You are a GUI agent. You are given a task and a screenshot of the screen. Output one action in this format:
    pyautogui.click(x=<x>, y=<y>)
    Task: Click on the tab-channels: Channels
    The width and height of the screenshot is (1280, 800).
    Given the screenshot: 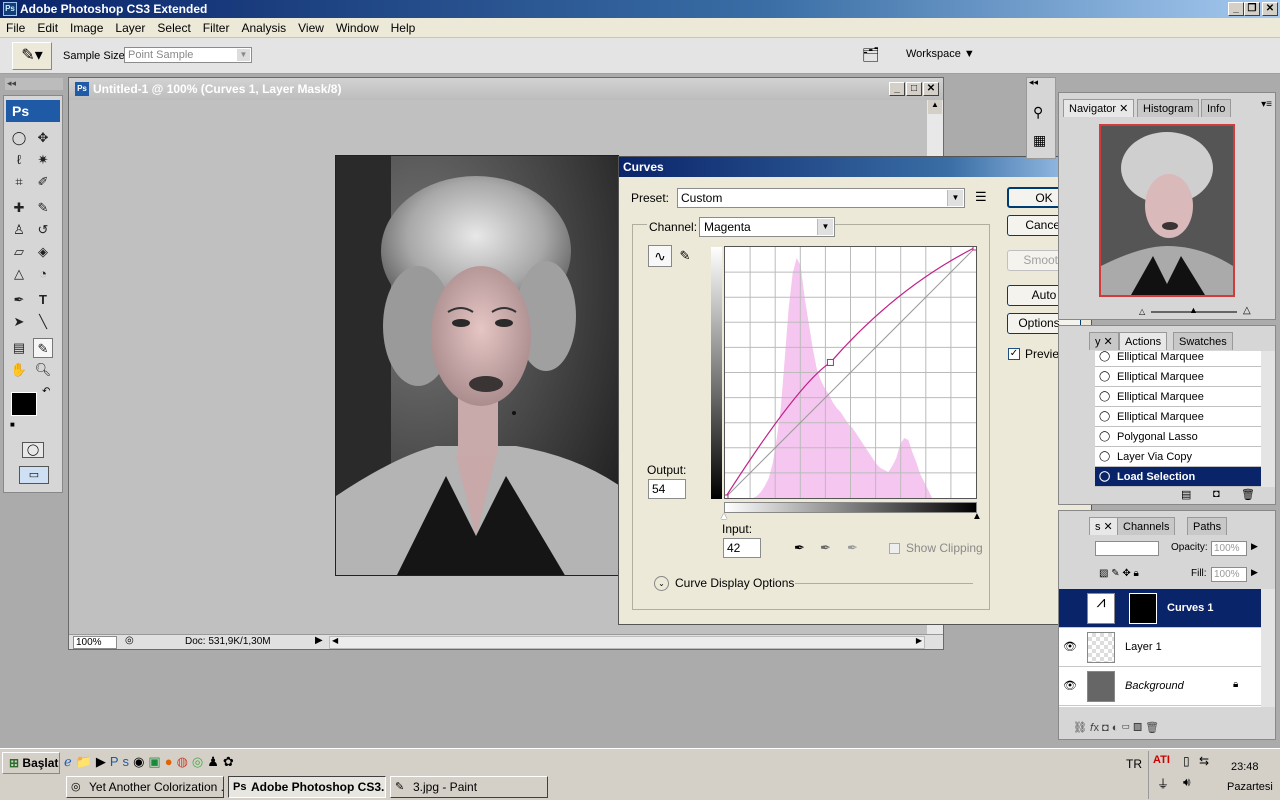 What is the action you would take?
    pyautogui.click(x=1146, y=526)
    